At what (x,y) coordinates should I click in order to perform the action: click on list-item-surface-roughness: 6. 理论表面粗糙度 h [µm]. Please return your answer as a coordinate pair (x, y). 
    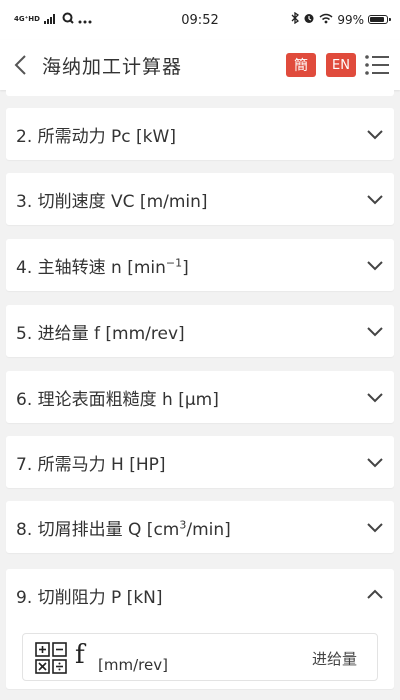
    Looking at the image, I should click on (200, 397).